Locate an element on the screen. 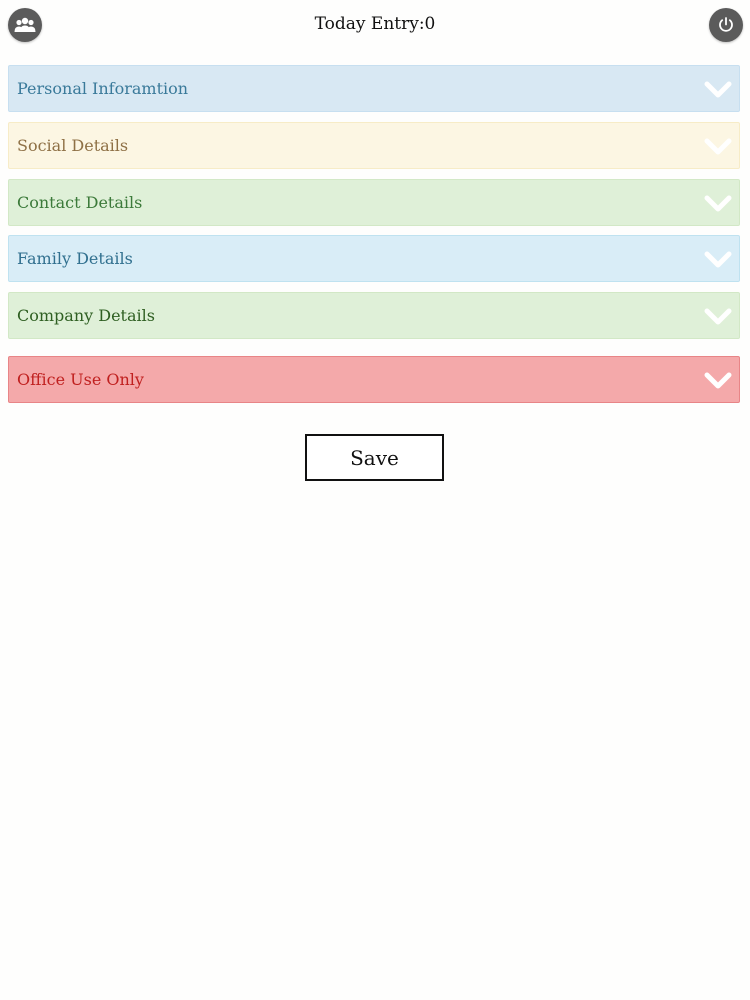 The image size is (750, 1000). panel-label: Contact Details is located at coordinates (80, 202).